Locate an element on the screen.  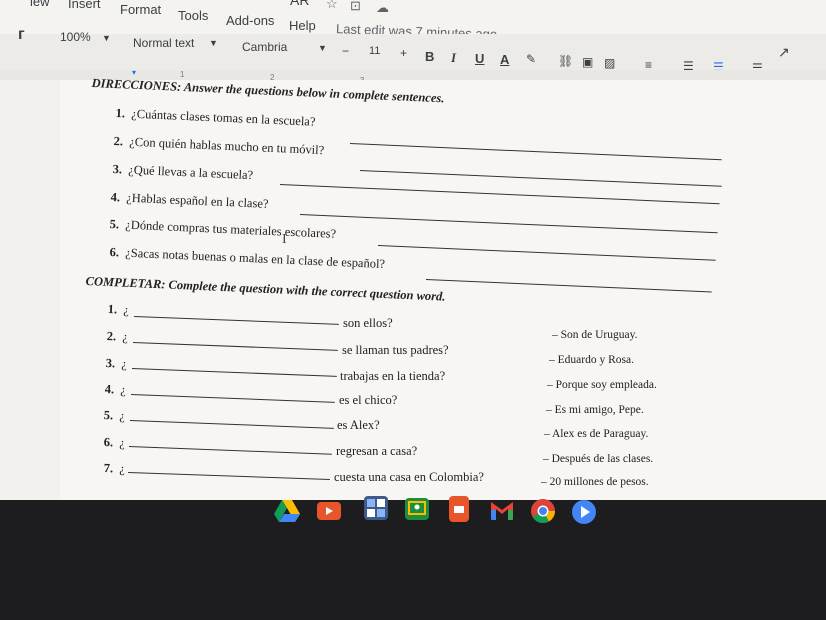
list-item: 3. ¿ is located at coordinates (116, 364).